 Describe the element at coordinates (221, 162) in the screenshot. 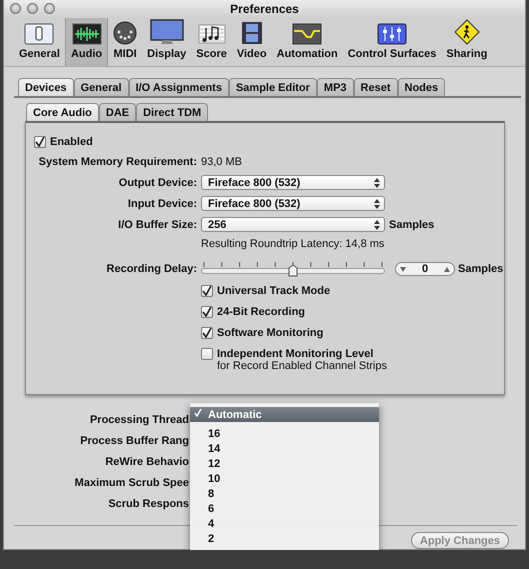

I see `field-value: 93,0 MB` at that location.